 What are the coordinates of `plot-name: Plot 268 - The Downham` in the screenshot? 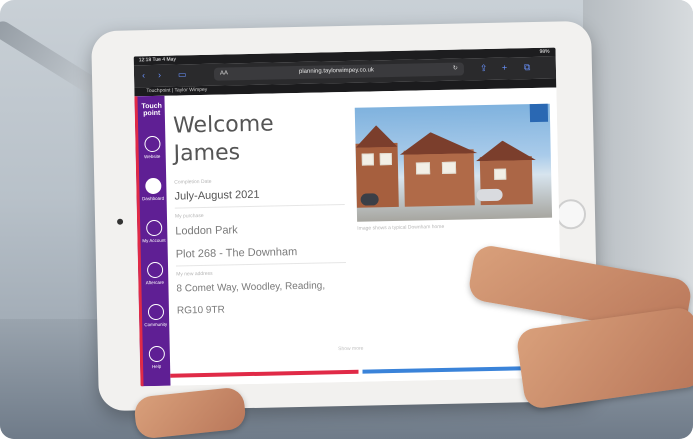 It's located at (236, 253).